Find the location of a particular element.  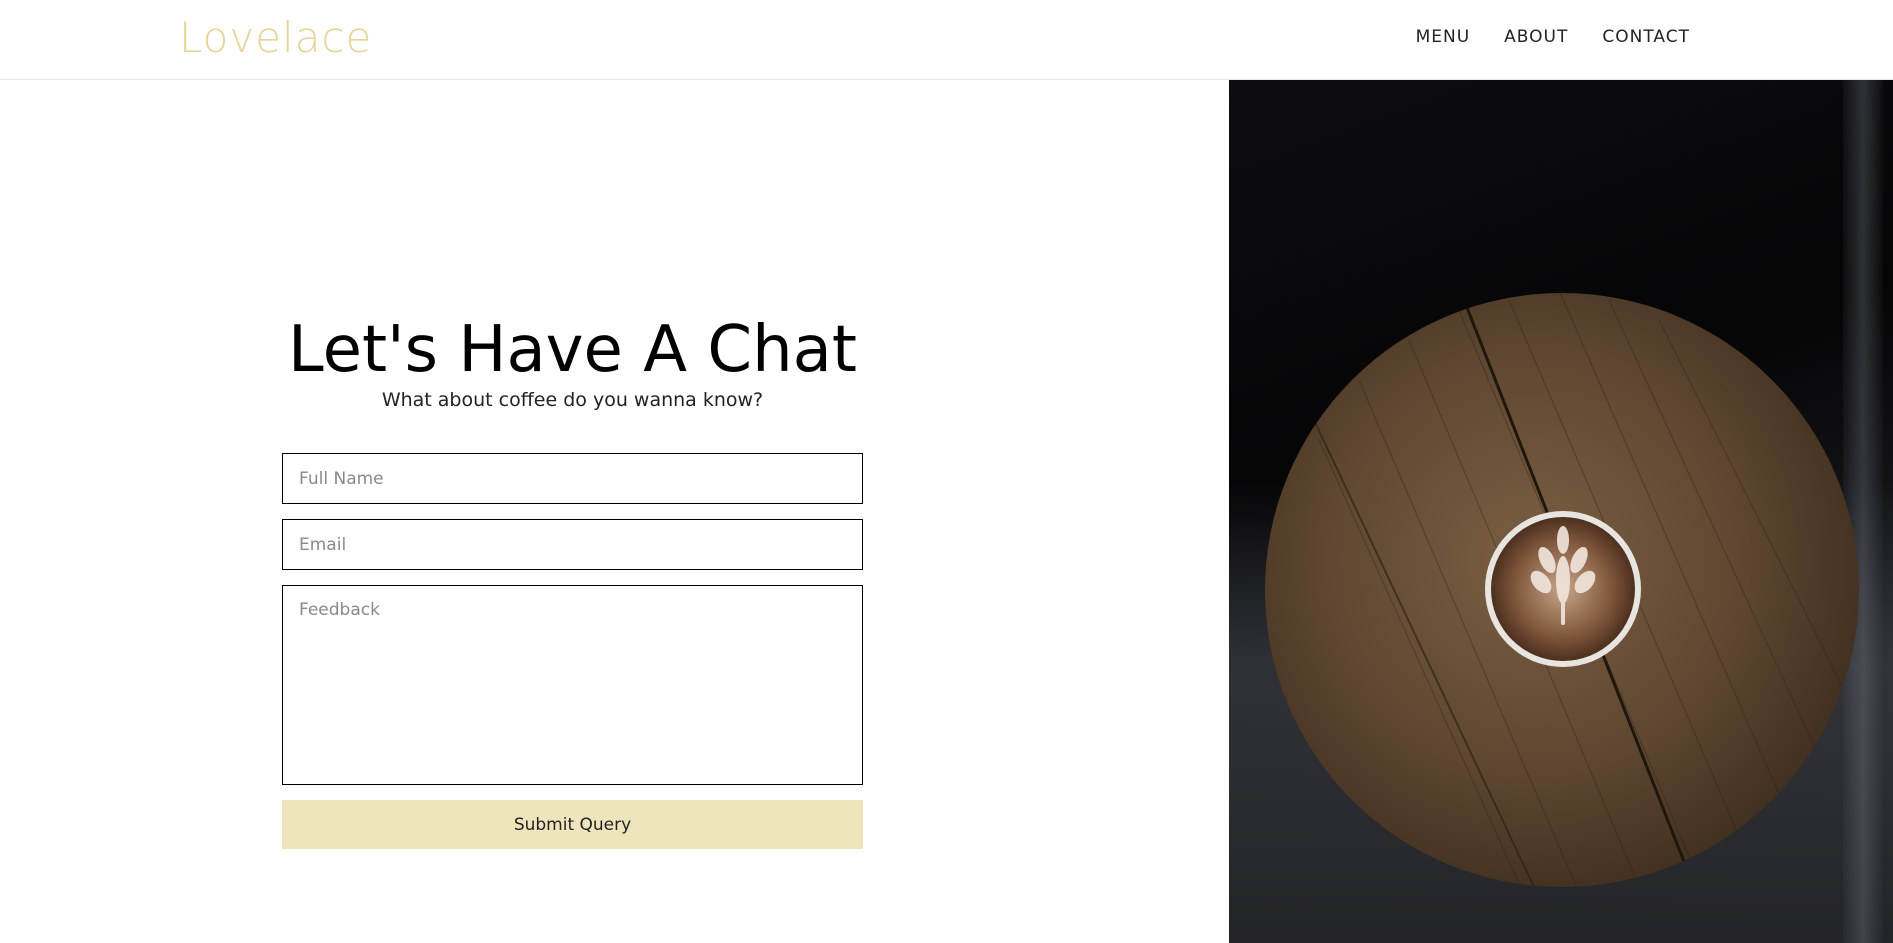

full-name-input is located at coordinates (572, 478).